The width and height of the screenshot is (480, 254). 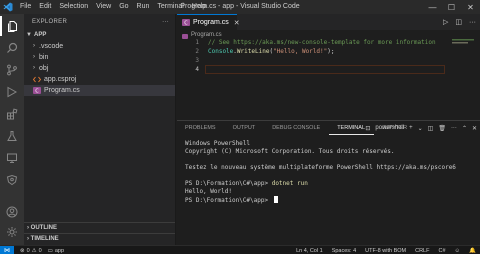 I want to click on chevron-down-icon: ⌄, so click(x=420, y=128).